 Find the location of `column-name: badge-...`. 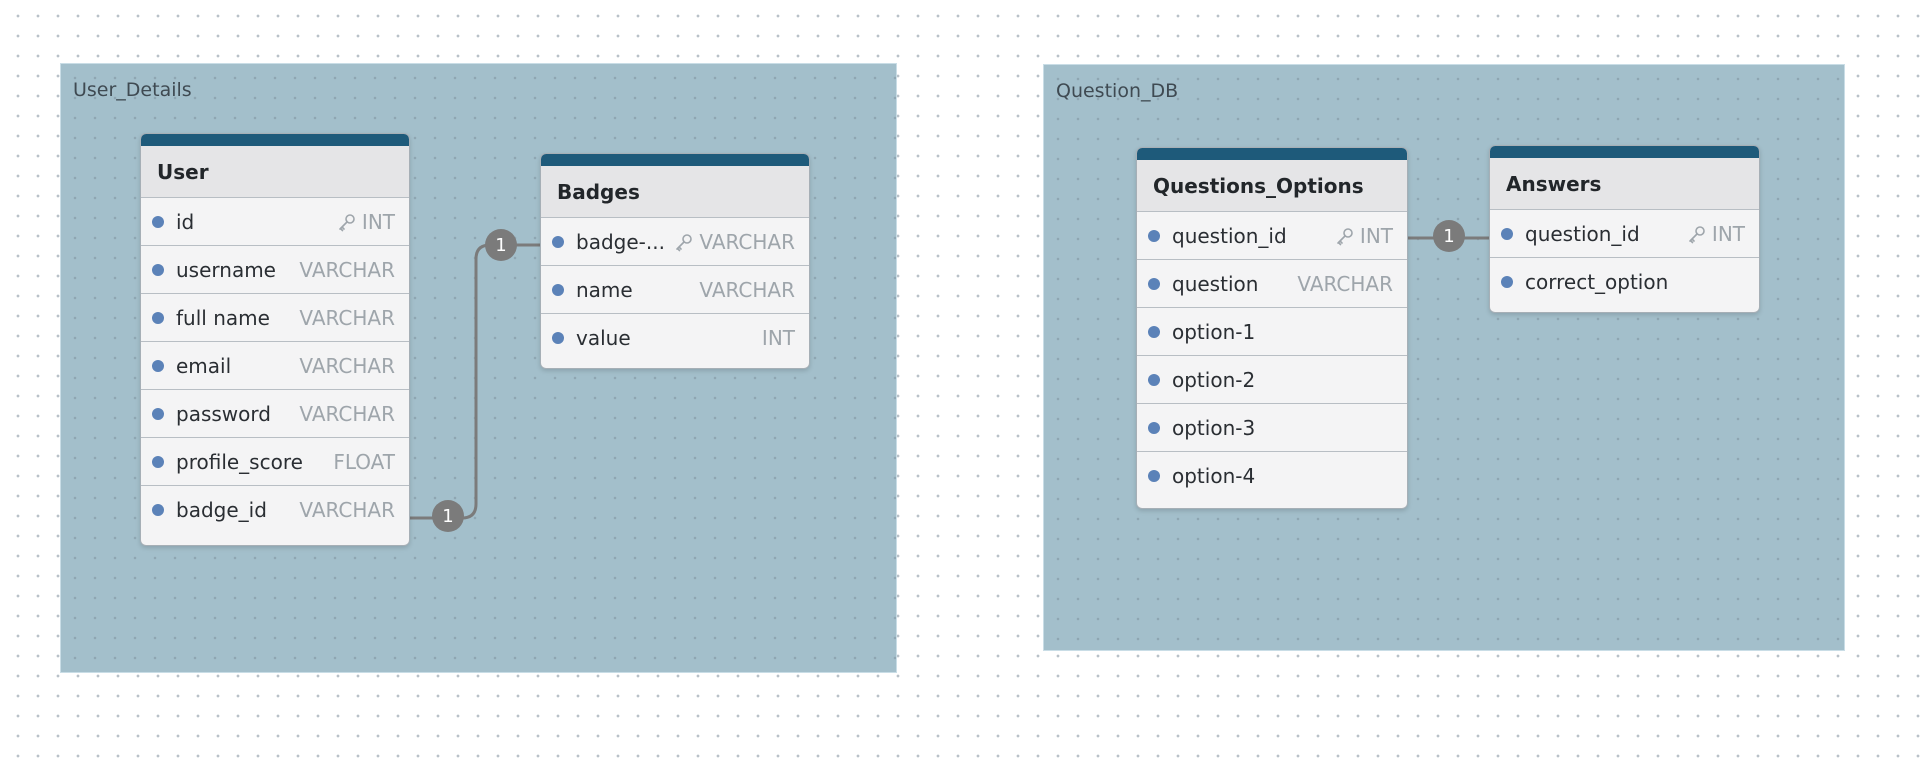

column-name: badge-... is located at coordinates (620, 241).